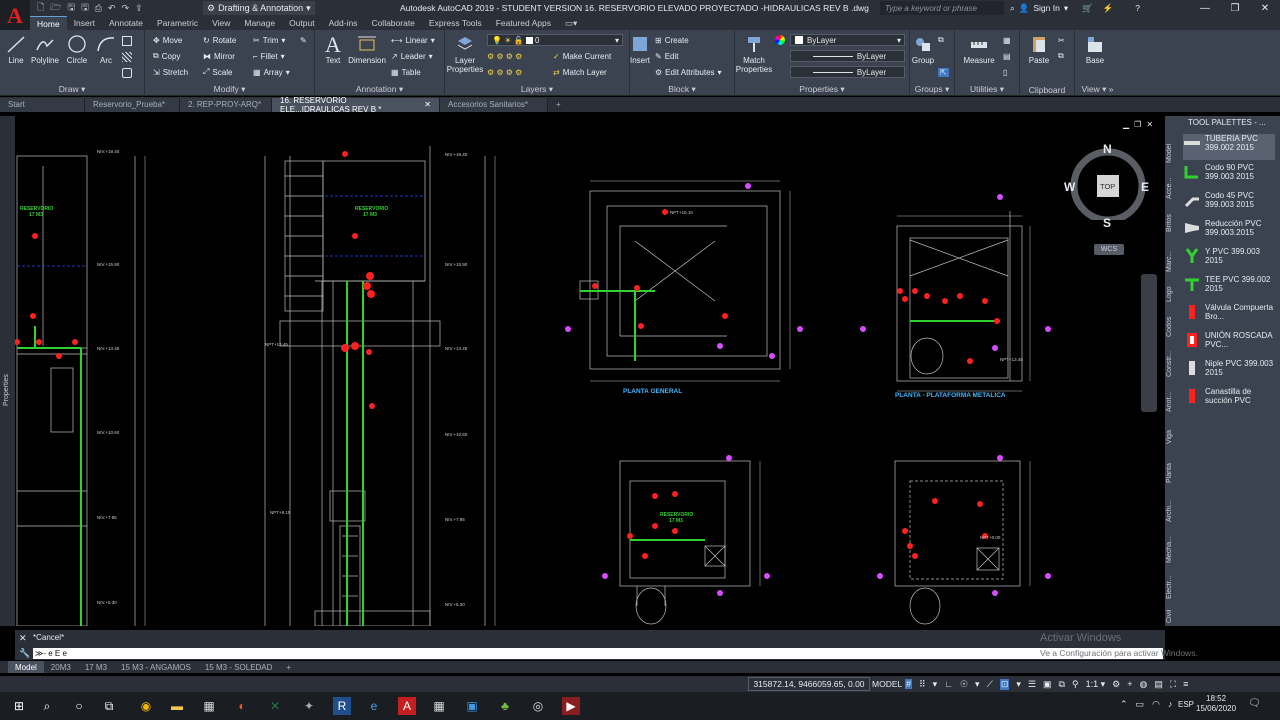 This screenshot has width=1280, height=720. Describe the element at coordinates (47, 706) in the screenshot. I see `search-icon: ⌕` at that location.